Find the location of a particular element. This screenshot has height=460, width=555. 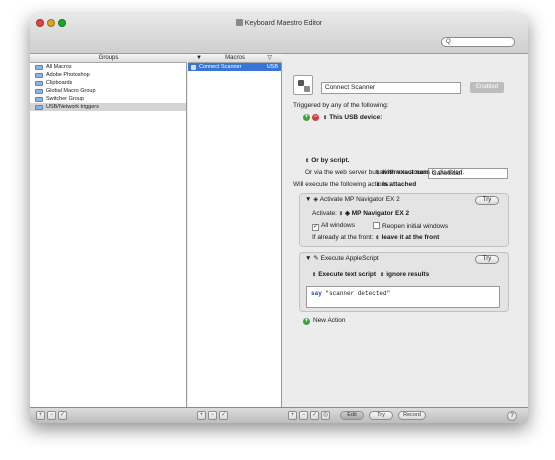

will-execute-label: Will execute the following actions: is located at coordinates (342, 184).